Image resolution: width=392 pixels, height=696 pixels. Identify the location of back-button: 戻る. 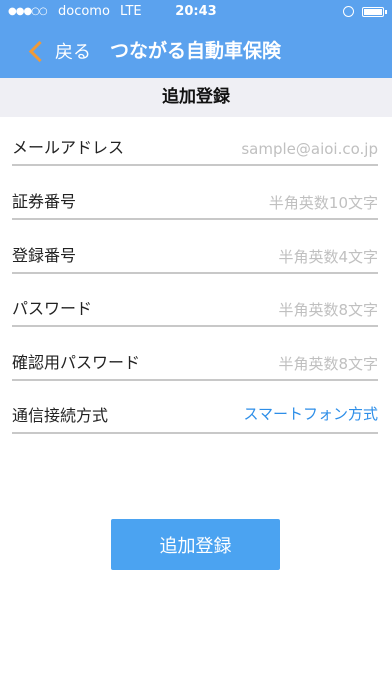
(59, 51).